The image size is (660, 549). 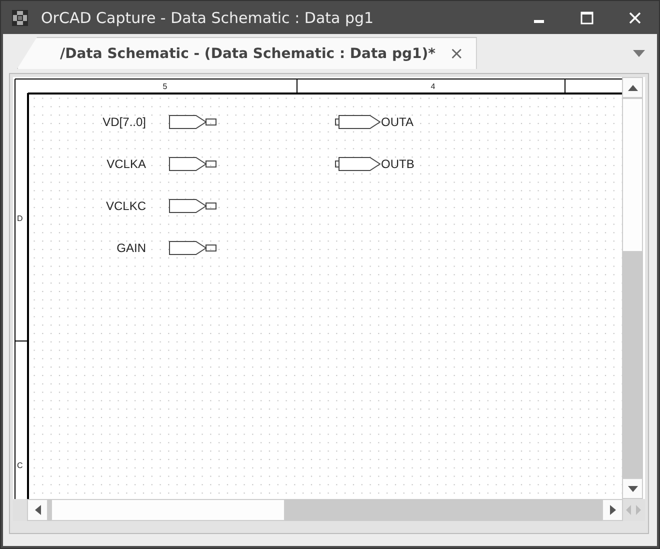 I want to click on close-icon, so click(x=635, y=18).